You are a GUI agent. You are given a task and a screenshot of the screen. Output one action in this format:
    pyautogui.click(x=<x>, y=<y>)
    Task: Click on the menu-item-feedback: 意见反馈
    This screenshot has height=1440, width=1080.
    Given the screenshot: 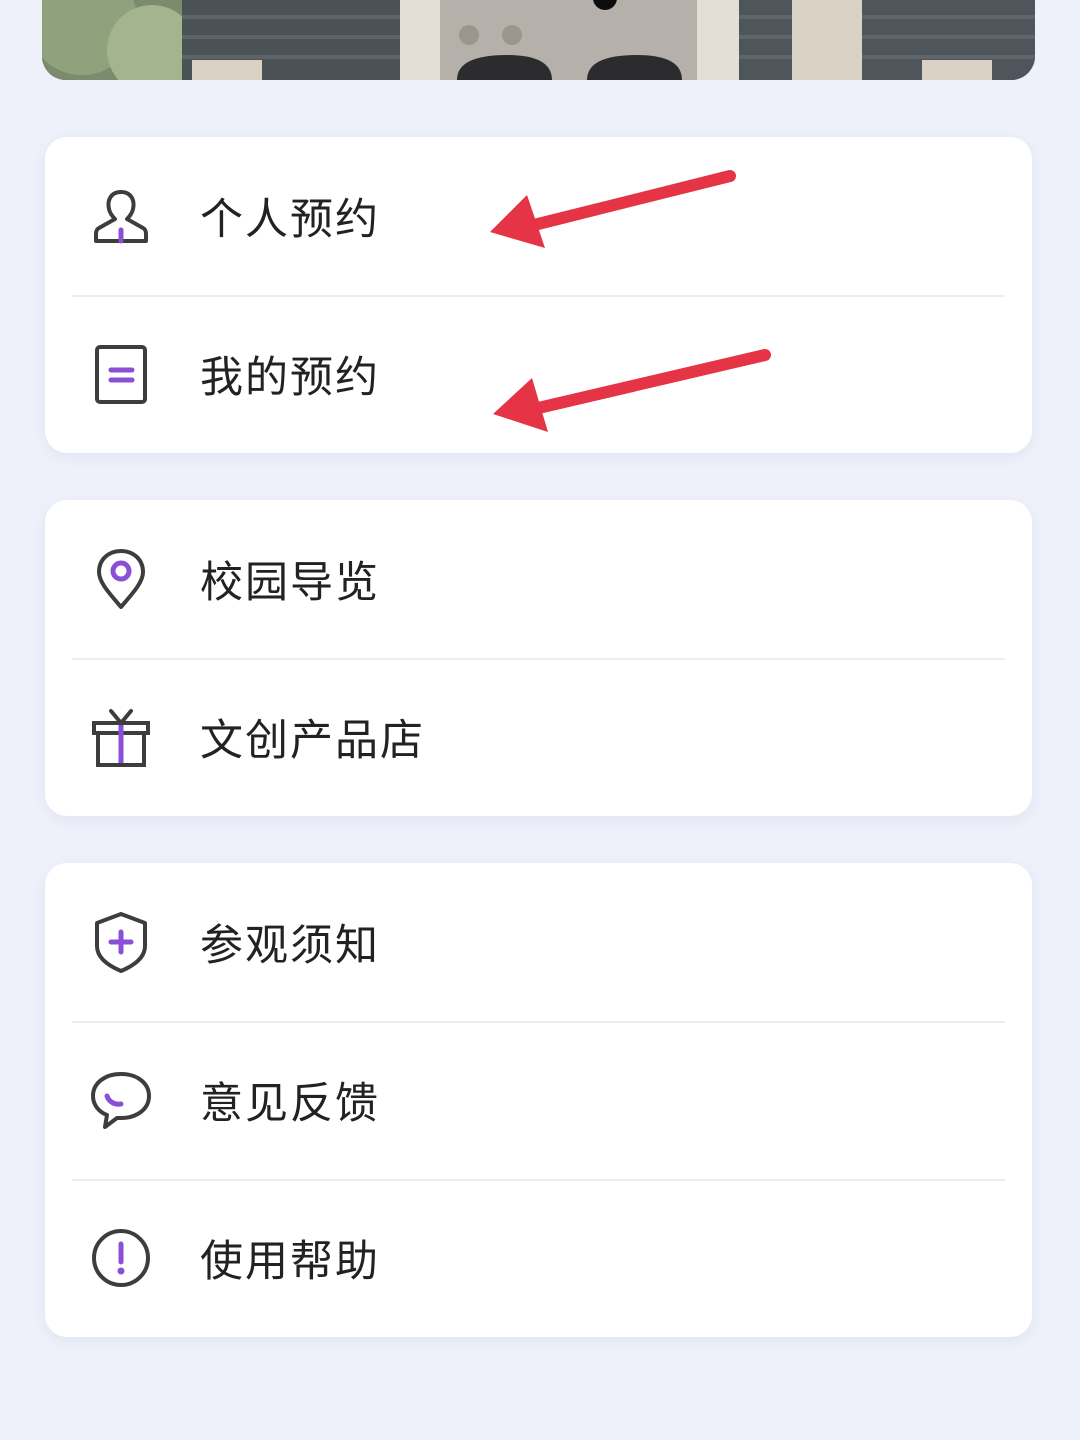 What is the action you would take?
    pyautogui.click(x=538, y=1100)
    